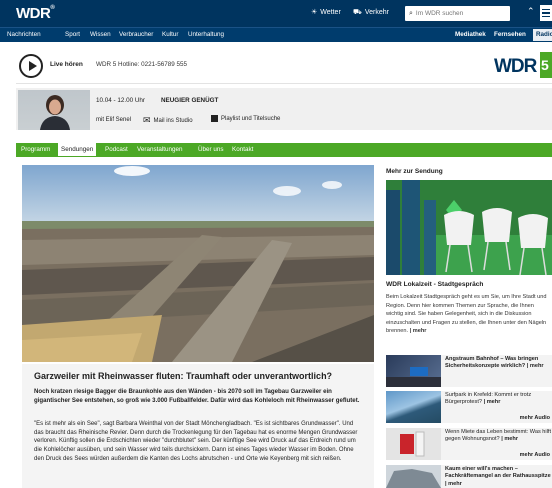 This screenshot has height=488, width=552. Describe the element at coordinates (35, 13) in the screenshot. I see `wdr-logo: WDR®` at that location.